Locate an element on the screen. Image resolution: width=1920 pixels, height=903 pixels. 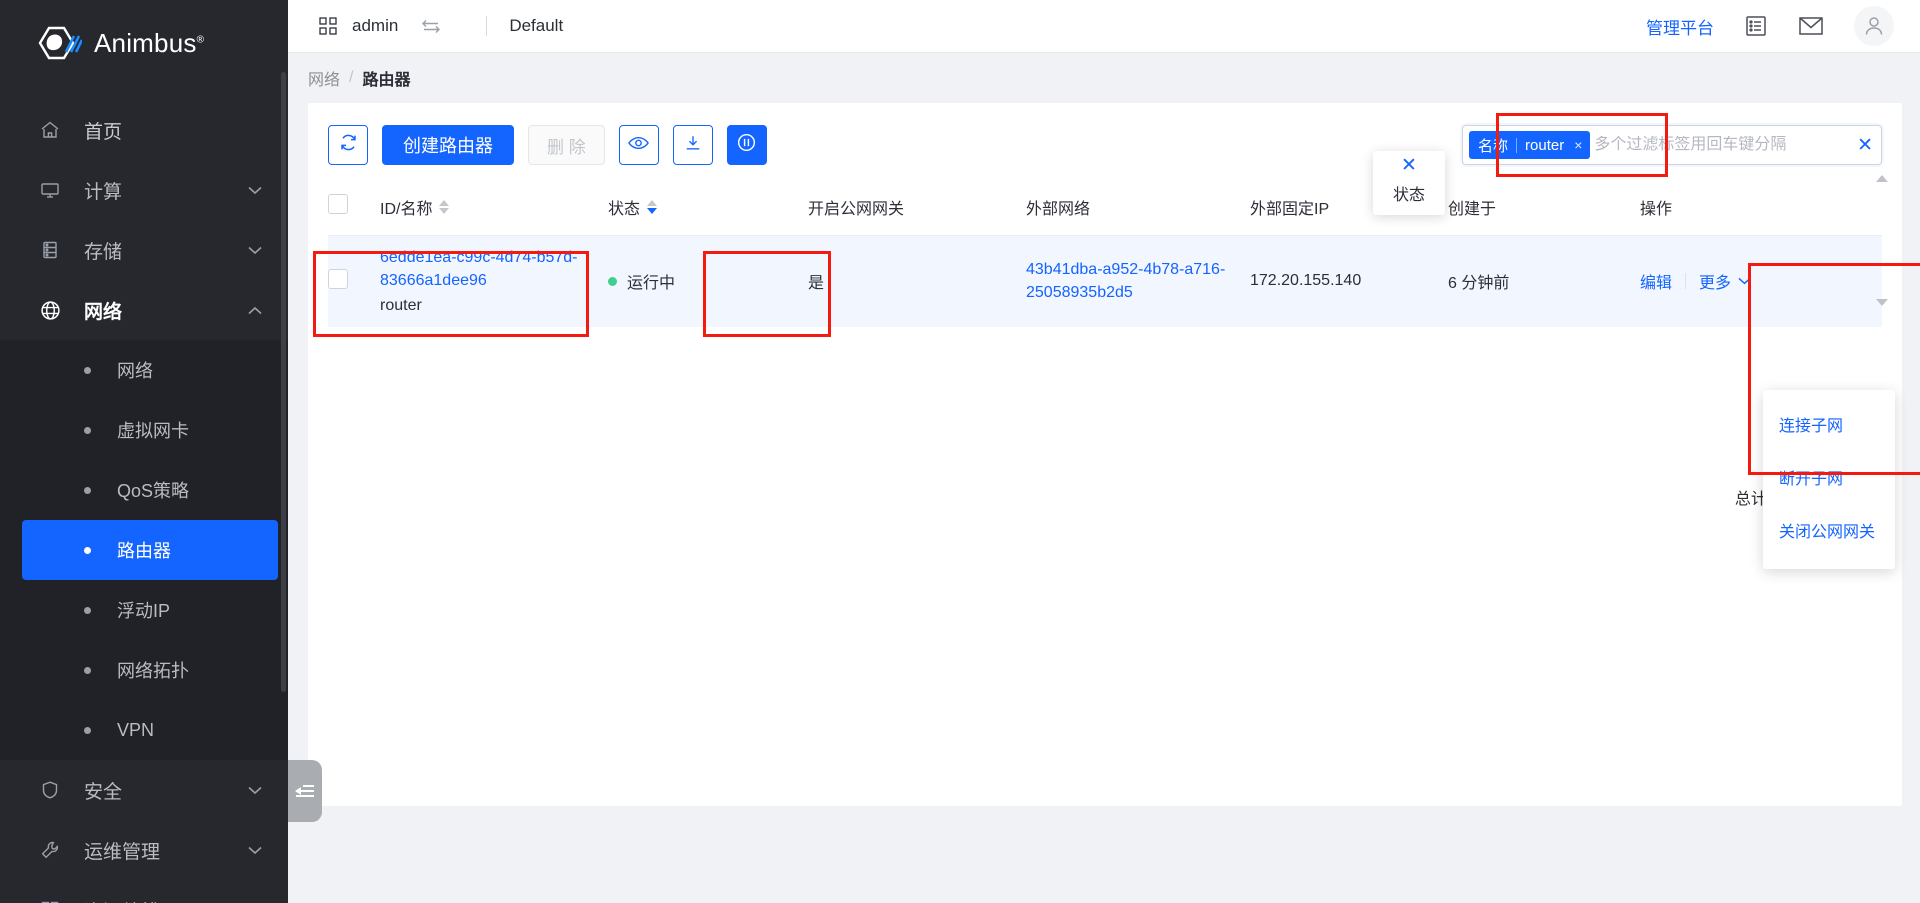
power-button is located at coordinates (746, 145).